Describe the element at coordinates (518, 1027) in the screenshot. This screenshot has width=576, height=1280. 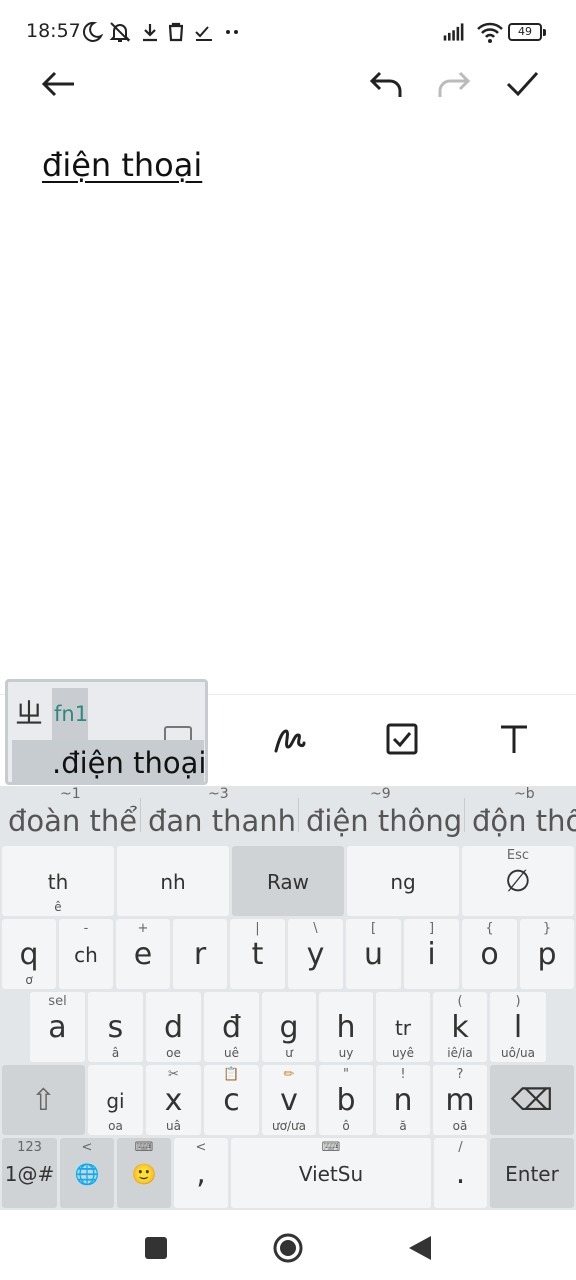
I see `key-l: ) l uô/ua` at that location.